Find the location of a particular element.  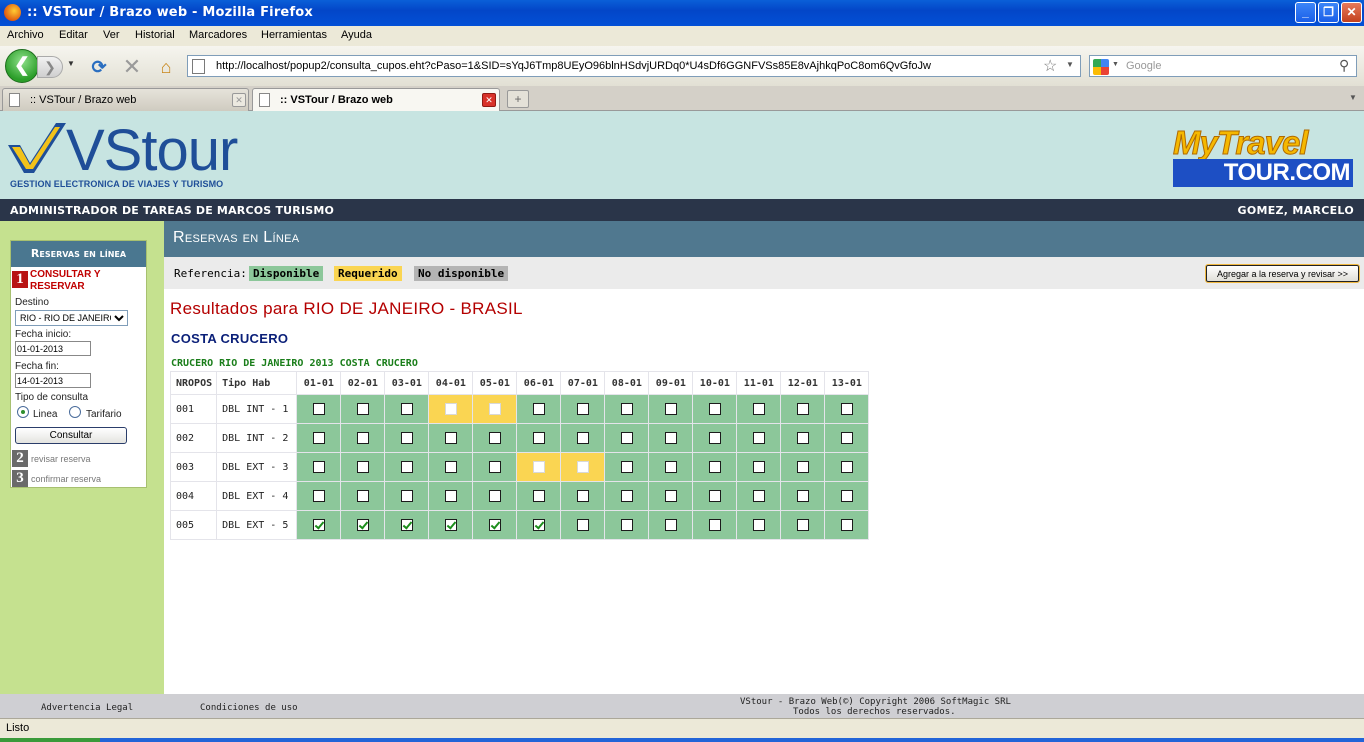

tab-1: :: VSTour / Brazo web ✕ is located at coordinates (125, 99).